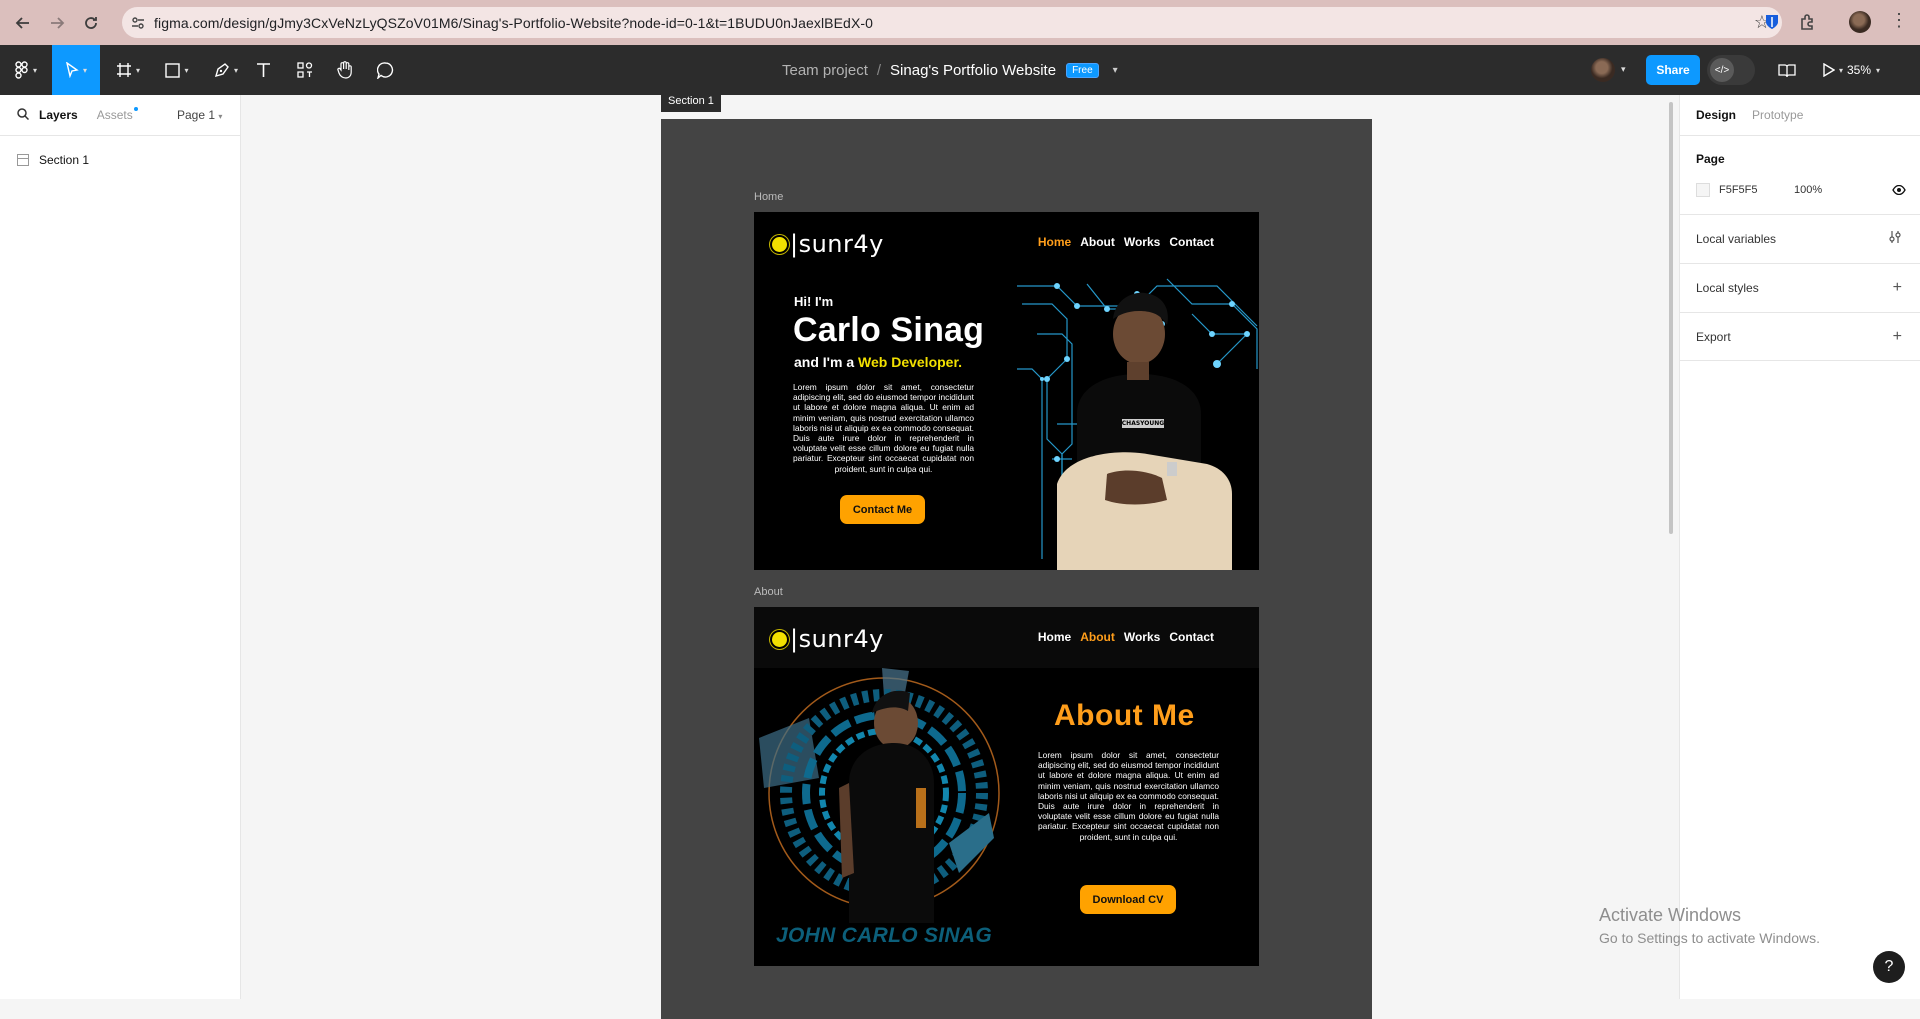 Image resolution: width=1920 pixels, height=1019 pixels. I want to click on watermark-title: Activate Windows, so click(1670, 915).